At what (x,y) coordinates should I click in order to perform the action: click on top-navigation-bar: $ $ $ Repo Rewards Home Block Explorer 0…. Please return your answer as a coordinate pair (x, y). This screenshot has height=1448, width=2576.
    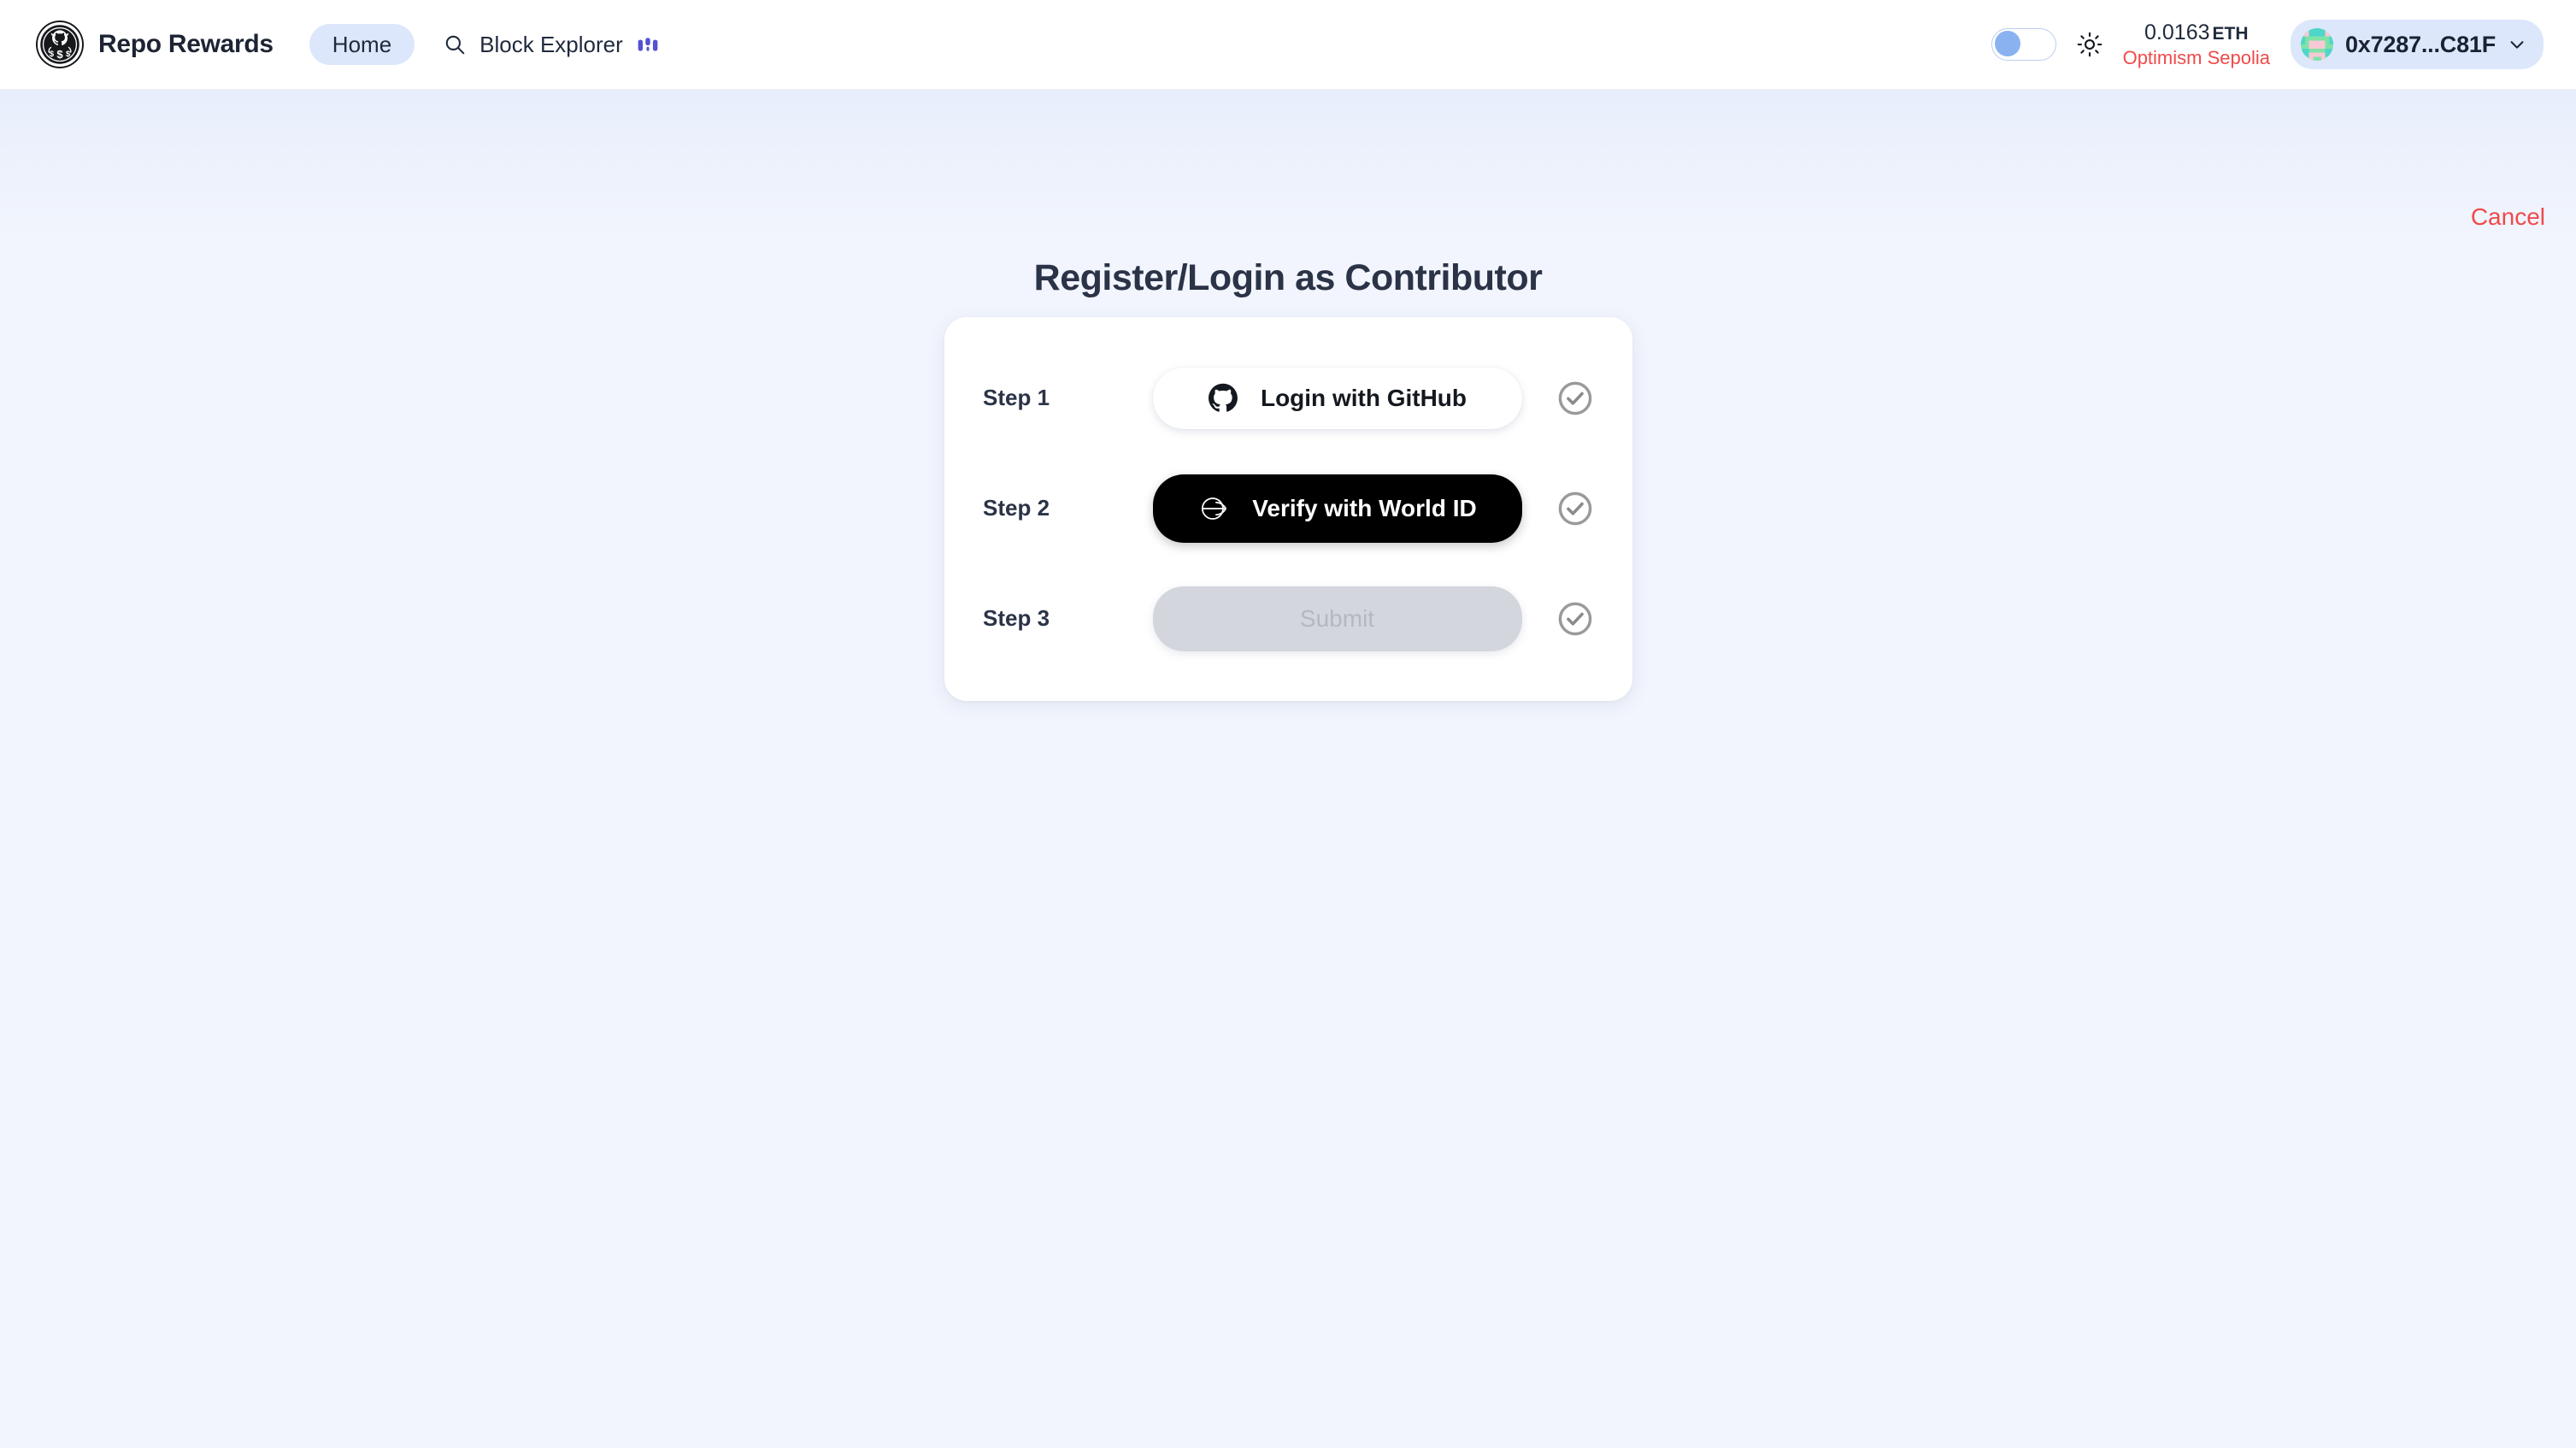
    Looking at the image, I should click on (1288, 45).